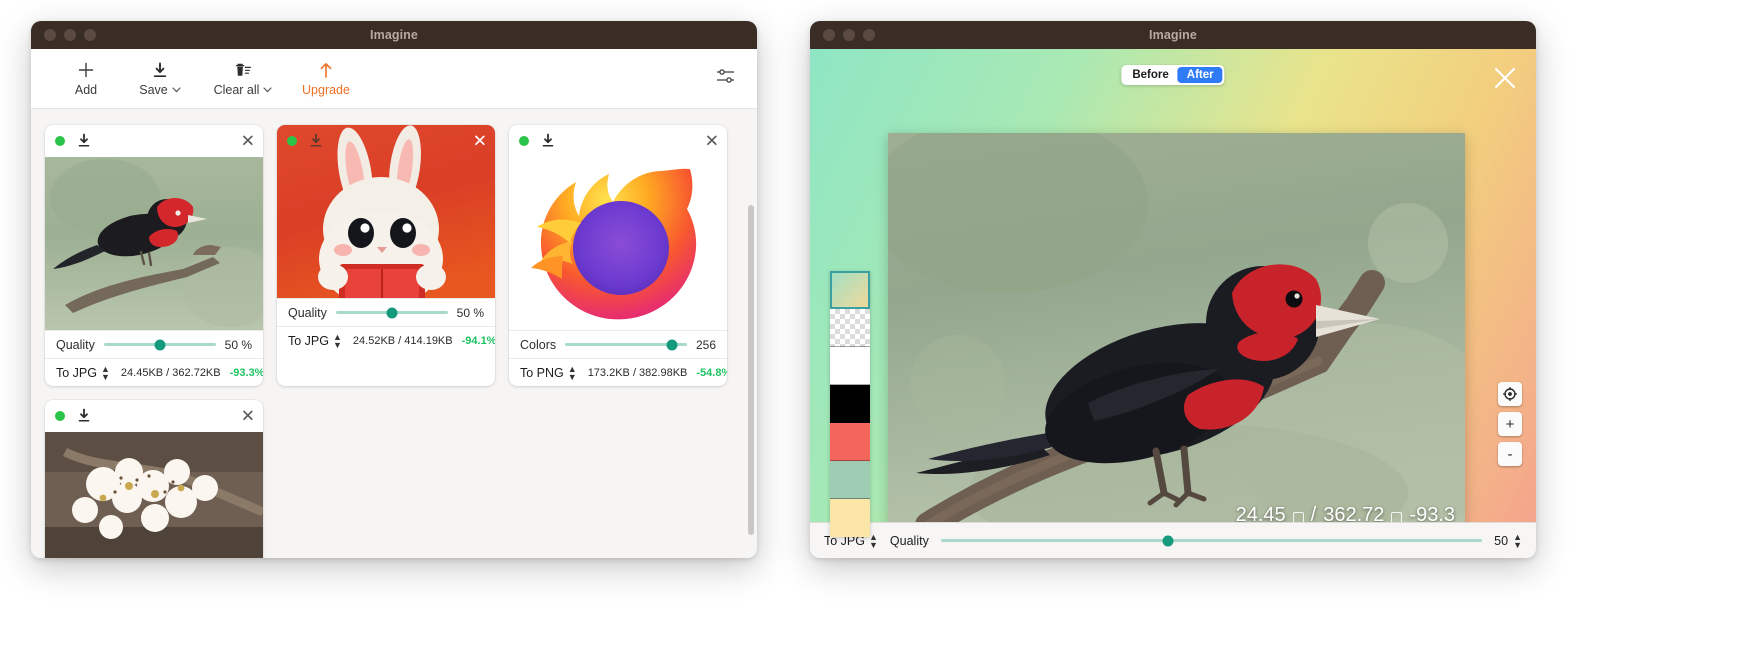  I want to click on savings-badge: -93.3%, so click(246, 372).